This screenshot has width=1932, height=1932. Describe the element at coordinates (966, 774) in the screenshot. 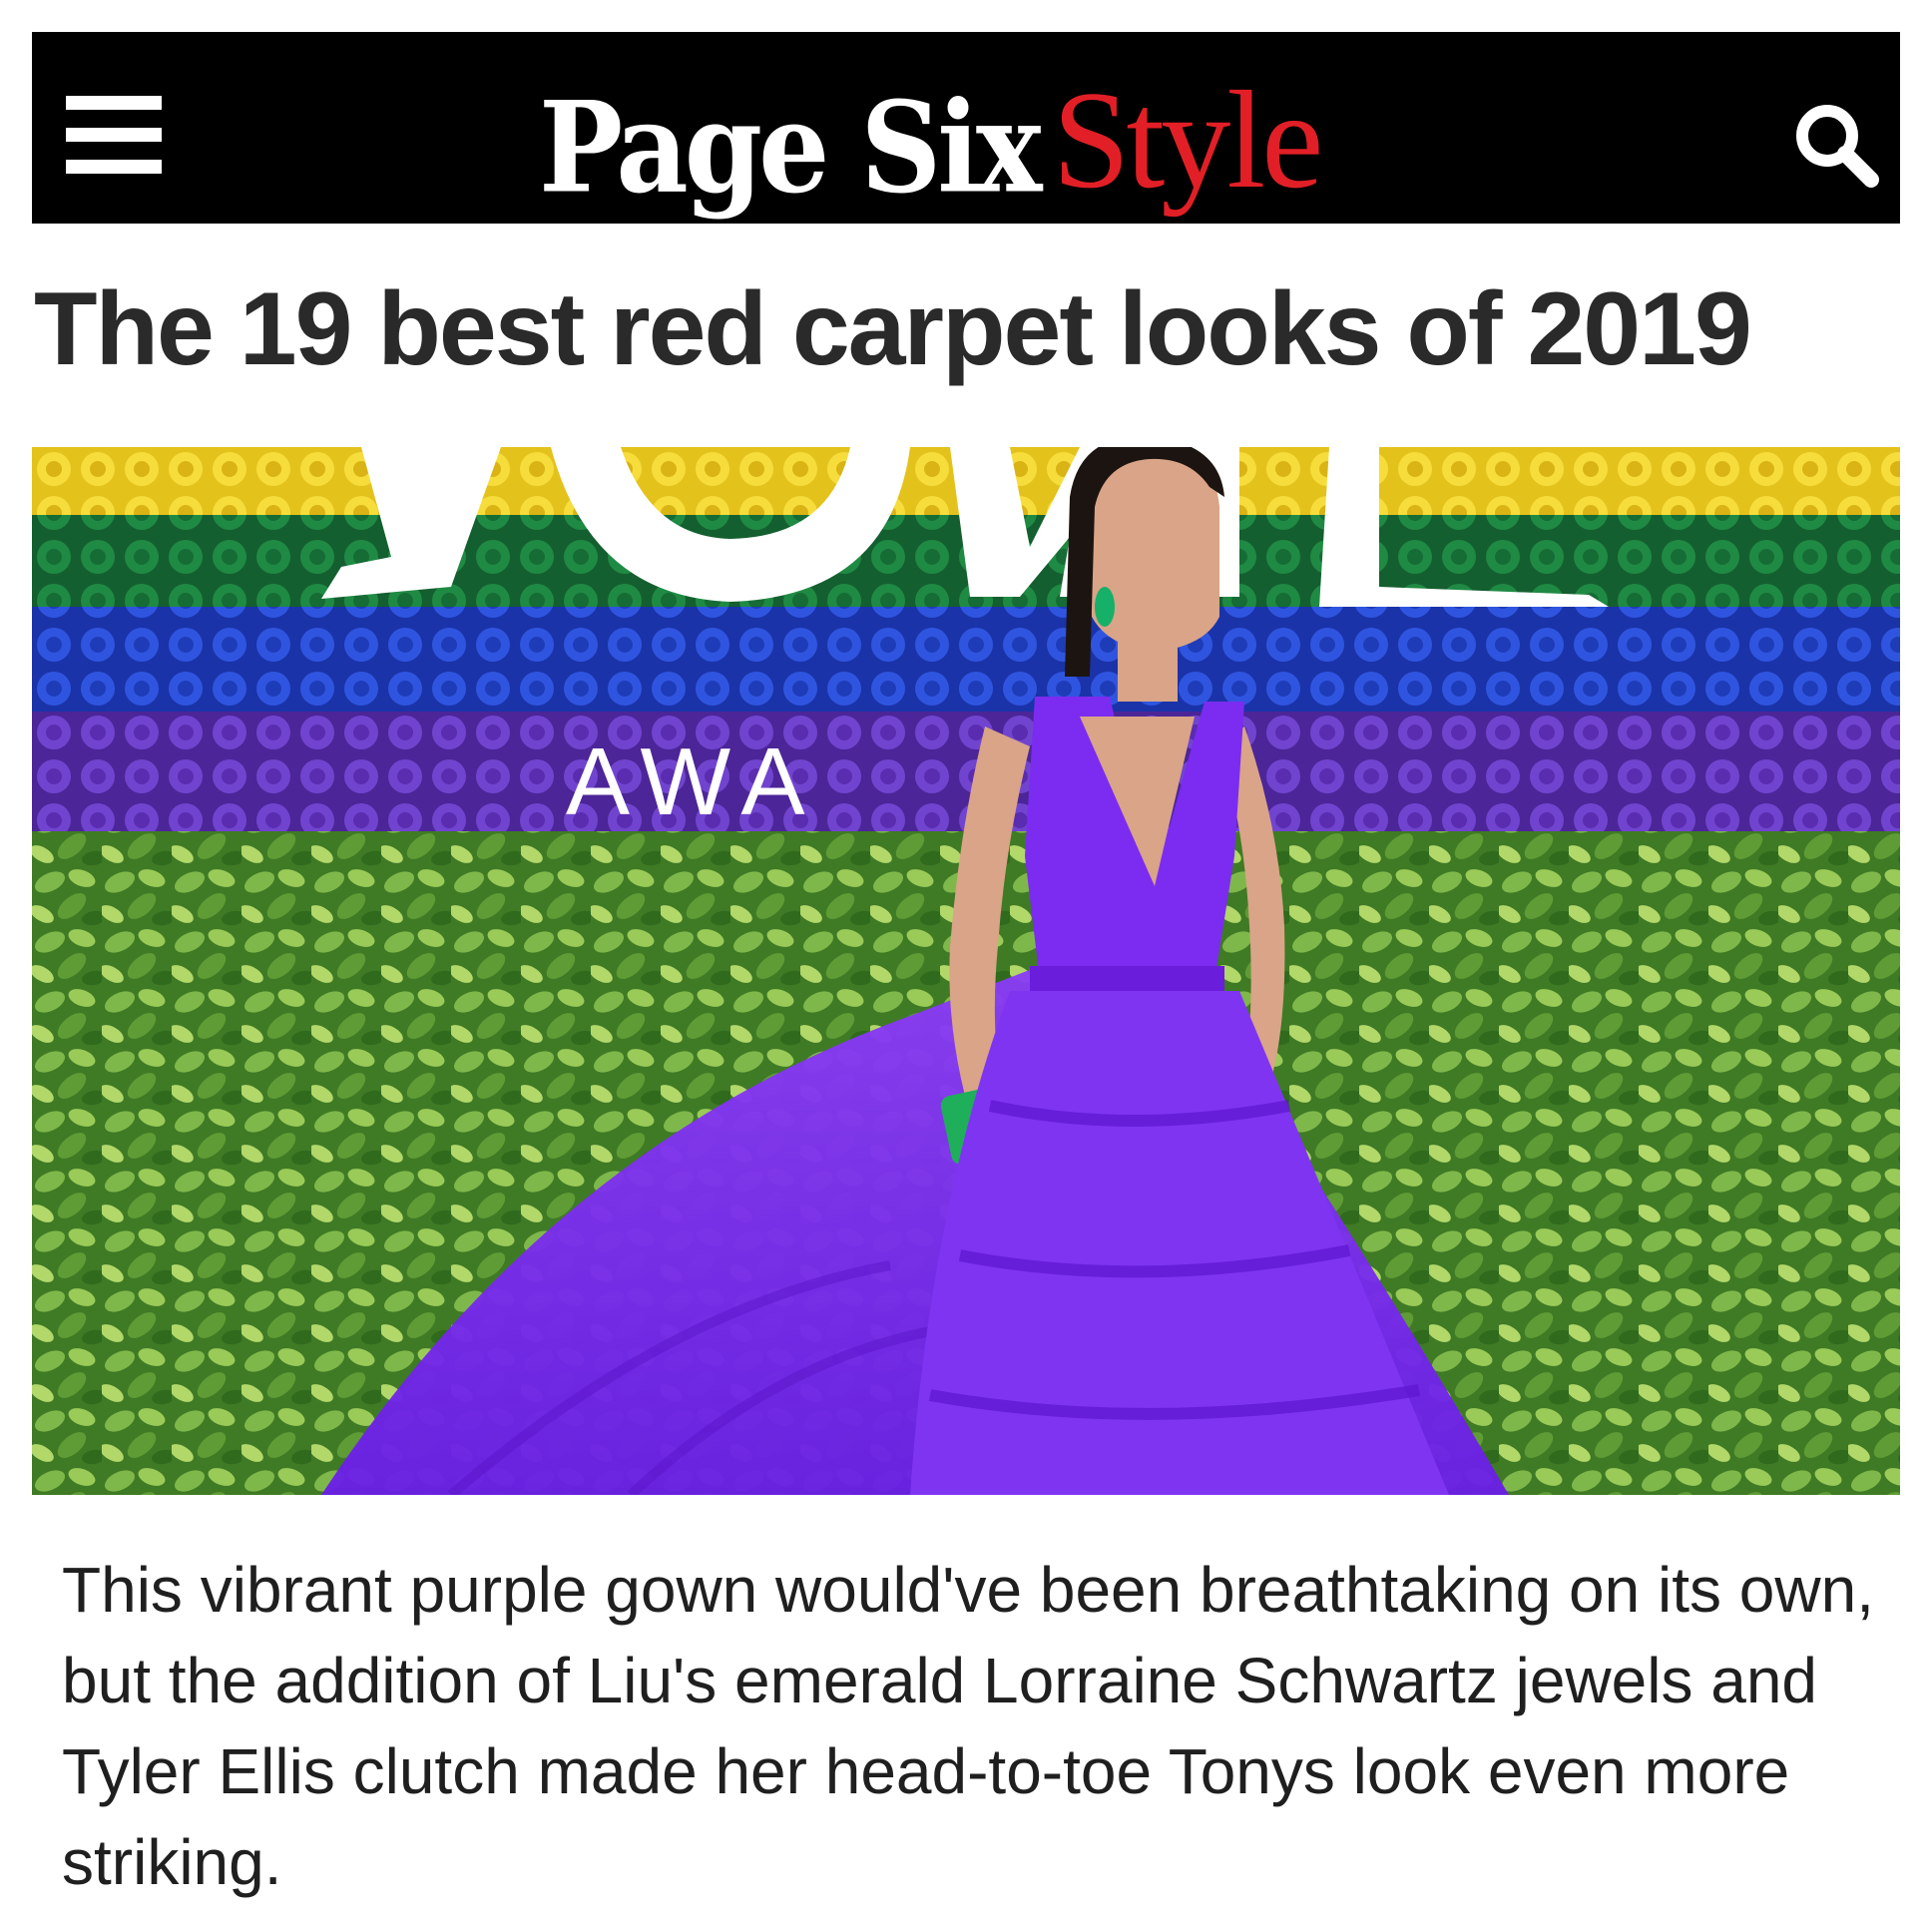

I see `purple-rose-stripe` at that location.